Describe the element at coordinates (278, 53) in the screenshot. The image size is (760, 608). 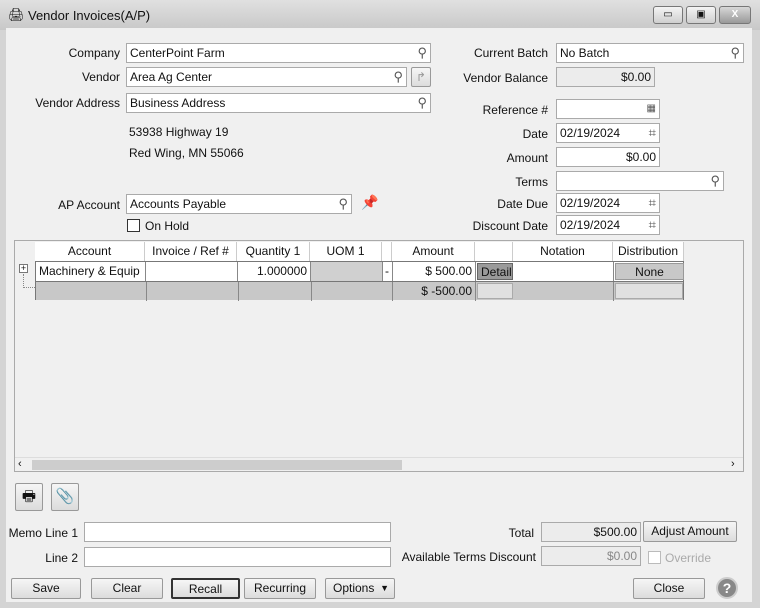
I see `company-input: CenterPoint Farm ⚲` at that location.